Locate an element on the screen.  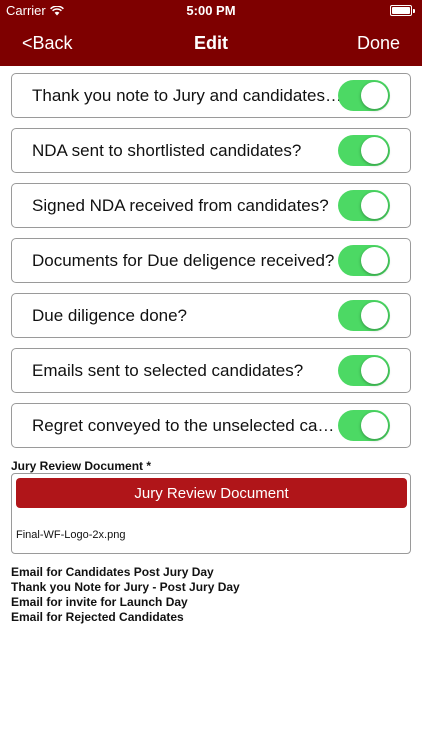
checklist-row: Documents for Due deligence received? is located at coordinates (211, 260).